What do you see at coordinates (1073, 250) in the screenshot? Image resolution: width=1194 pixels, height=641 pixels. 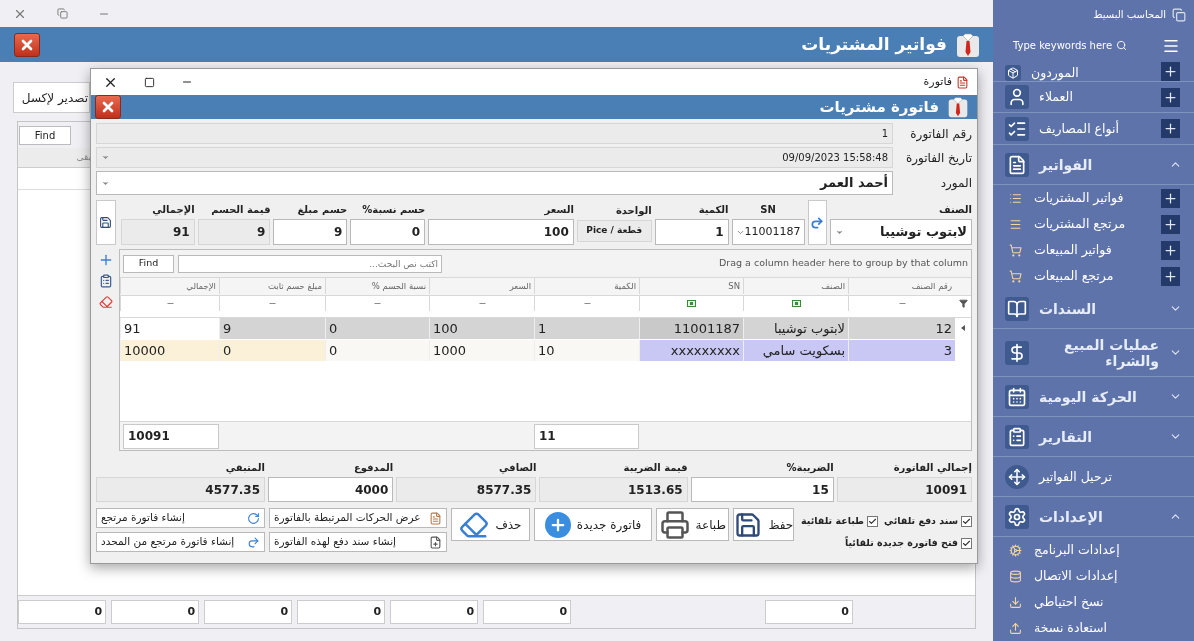 I see `sidebar-item: فواتير المبيعات` at bounding box center [1073, 250].